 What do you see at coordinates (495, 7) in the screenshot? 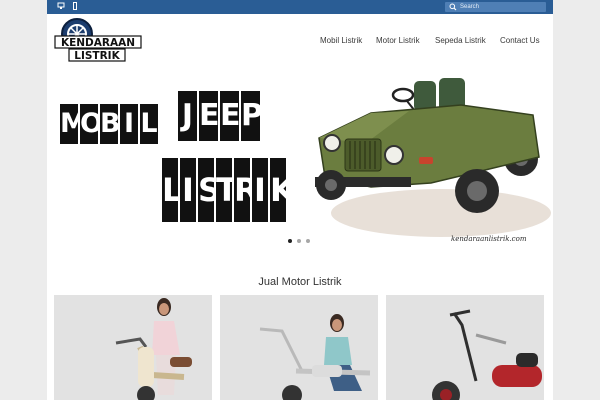
I see `search-input: Search` at bounding box center [495, 7].